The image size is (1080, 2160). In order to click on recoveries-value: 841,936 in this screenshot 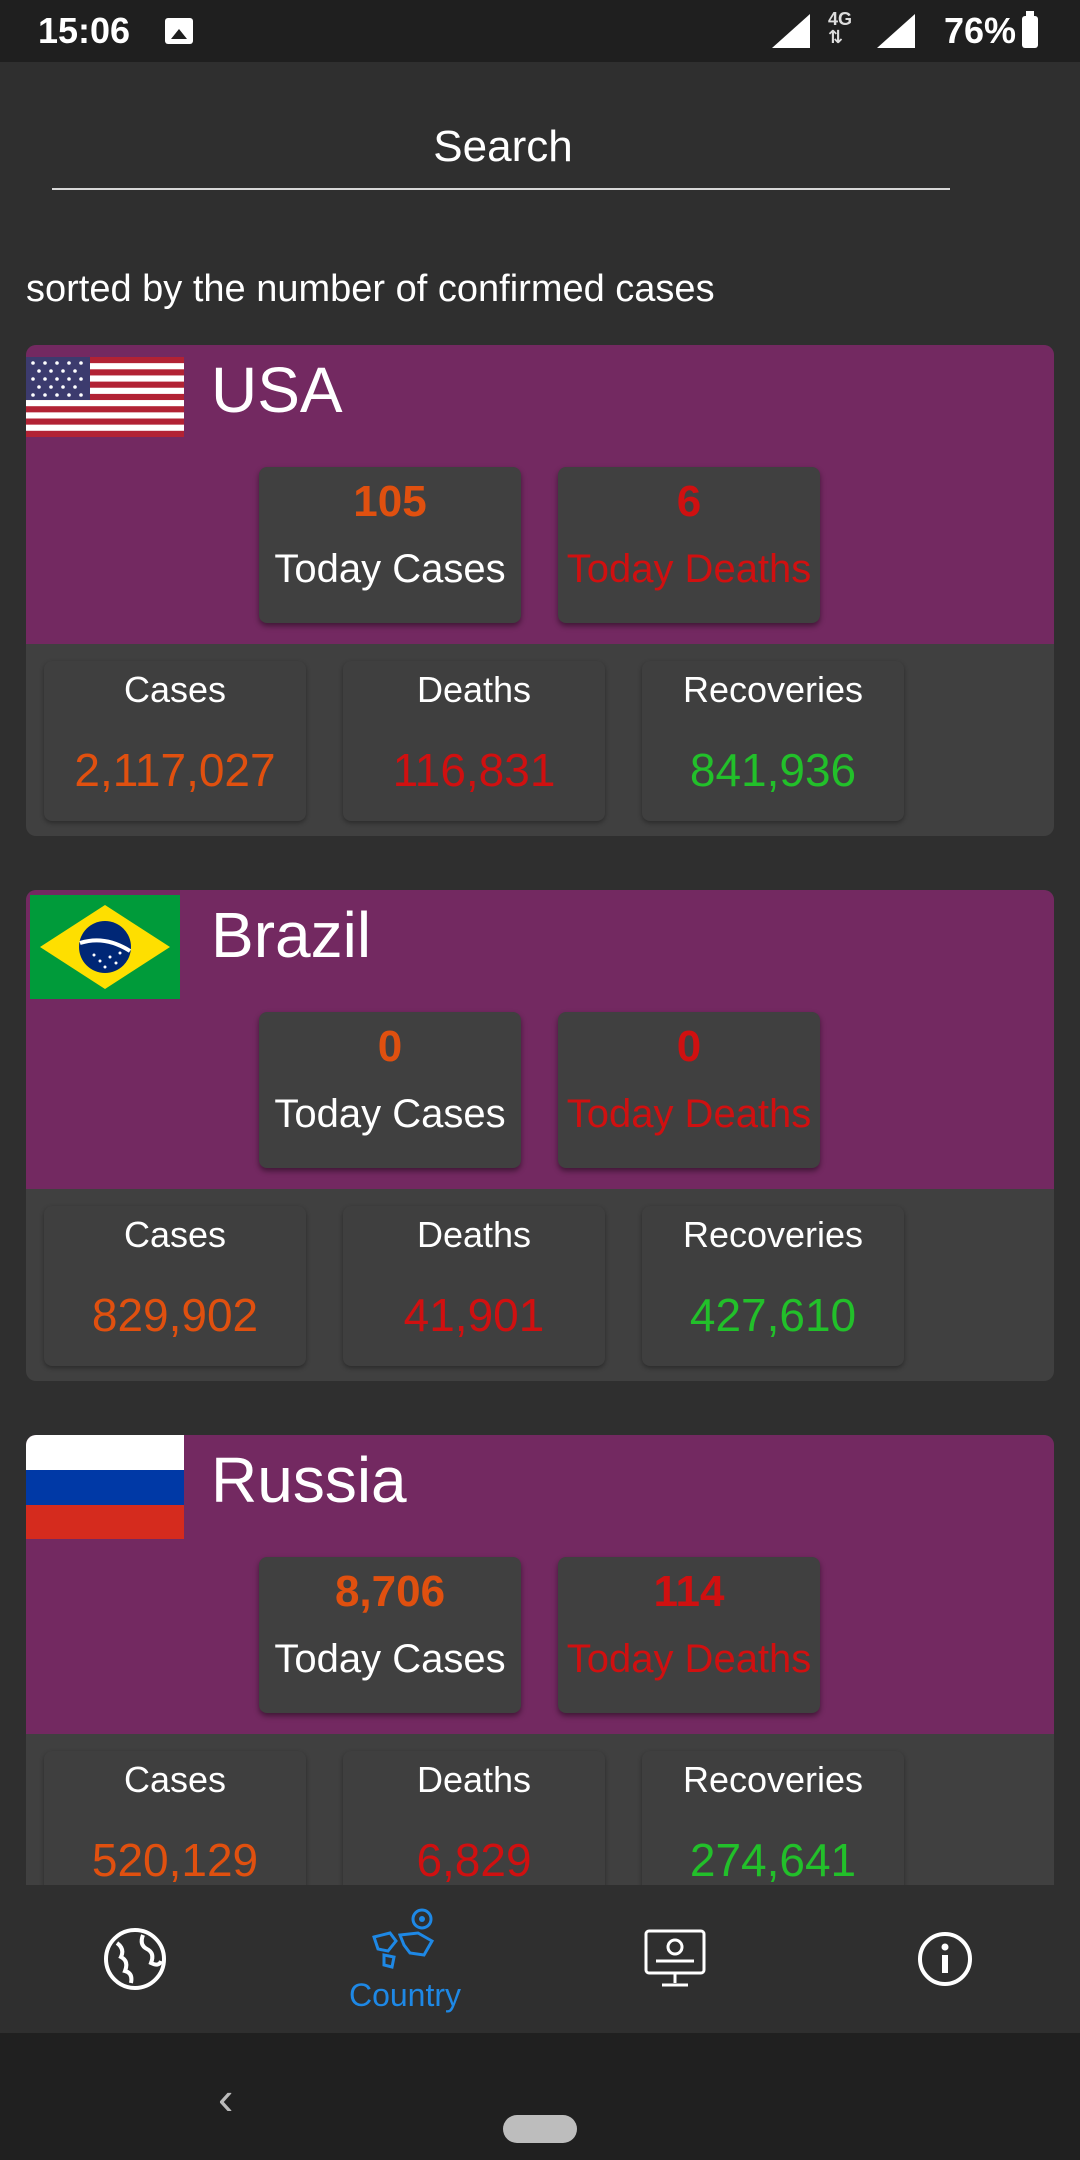, I will do `click(773, 770)`.